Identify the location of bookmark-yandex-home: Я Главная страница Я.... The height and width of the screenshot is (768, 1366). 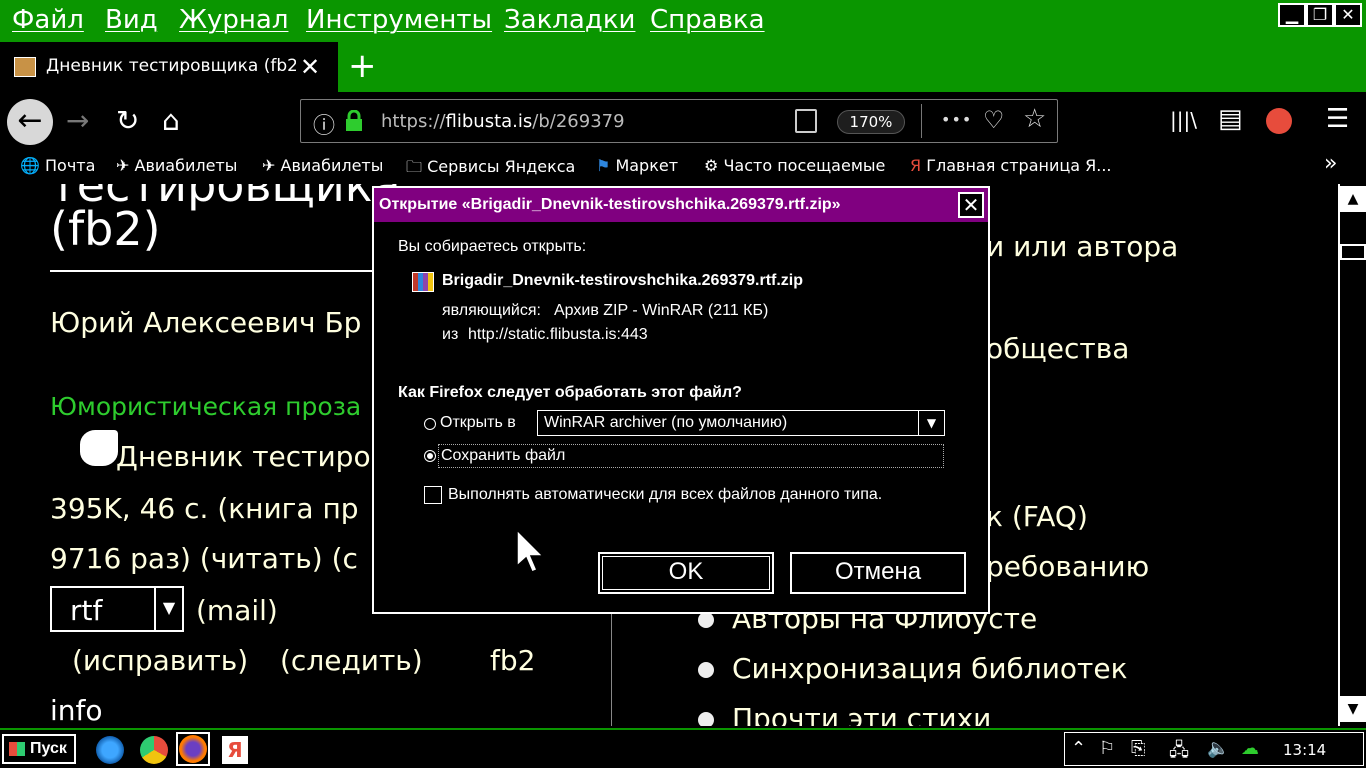
(1011, 165).